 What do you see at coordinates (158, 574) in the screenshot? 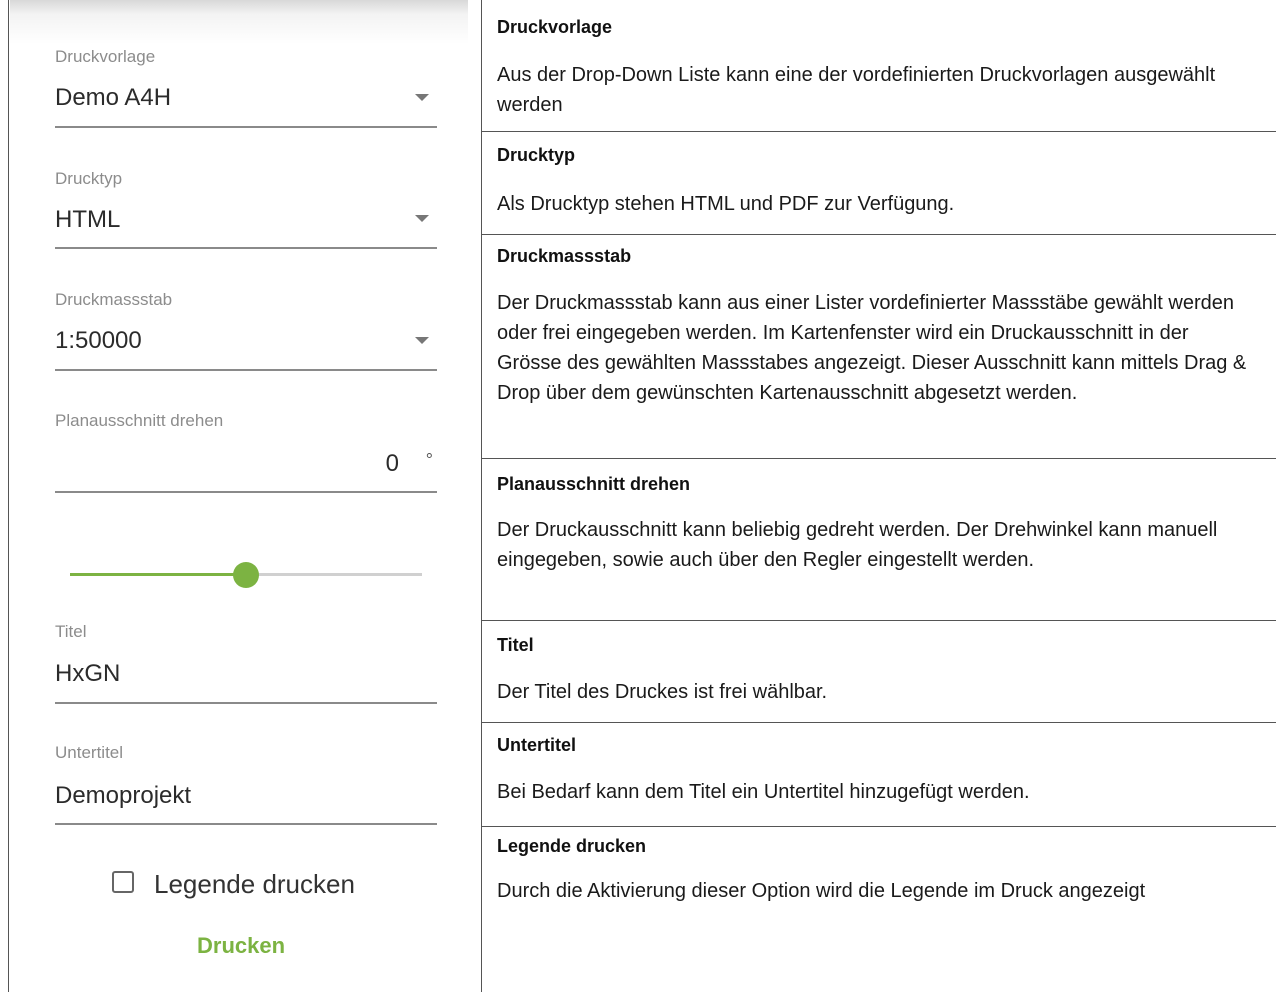
I see `rotation-slider-fill` at bounding box center [158, 574].